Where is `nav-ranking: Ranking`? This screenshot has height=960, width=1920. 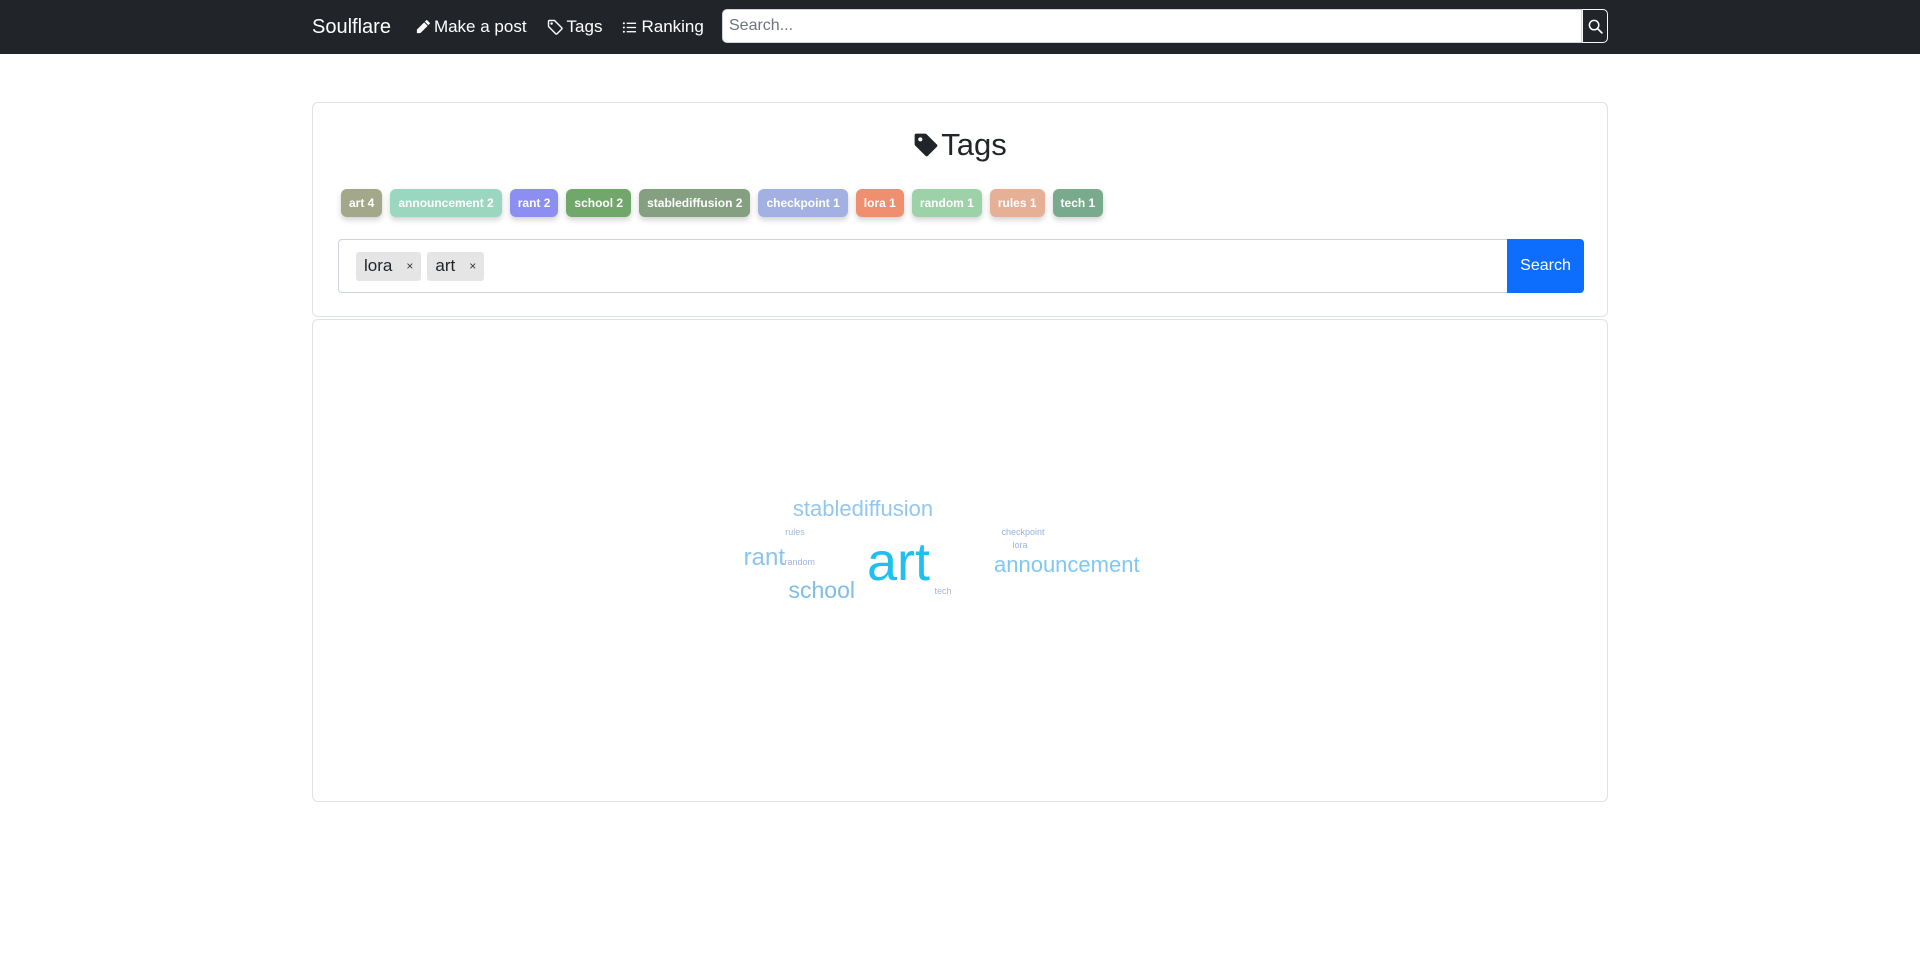
nav-ranking: Ranking is located at coordinates (663, 27).